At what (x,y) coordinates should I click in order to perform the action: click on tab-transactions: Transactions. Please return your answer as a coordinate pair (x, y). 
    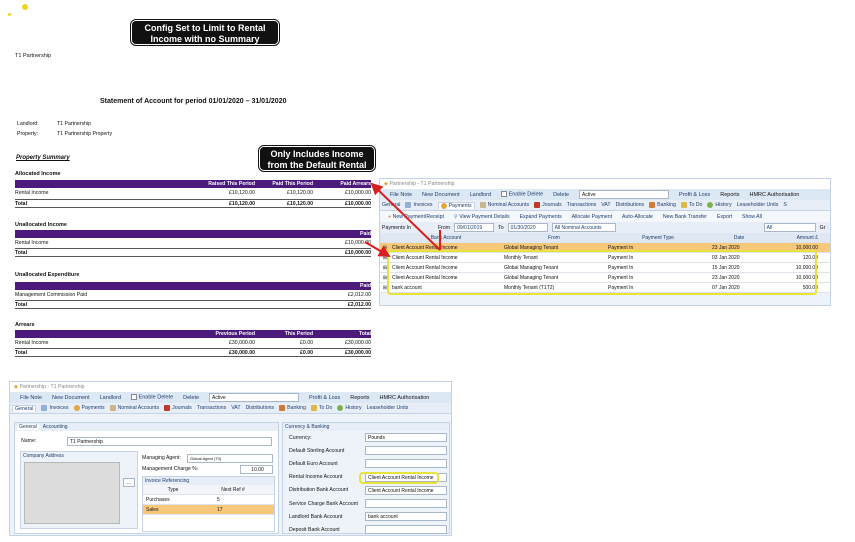
    Looking at the image, I should click on (212, 408).